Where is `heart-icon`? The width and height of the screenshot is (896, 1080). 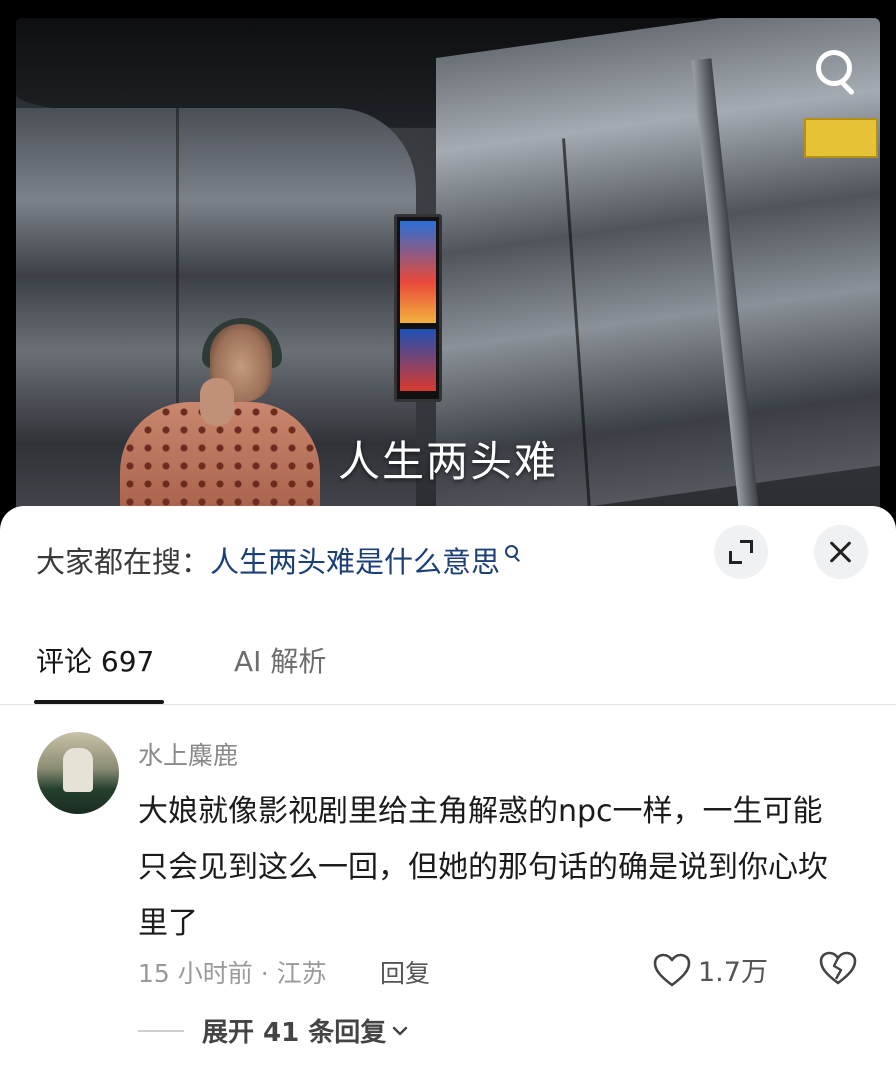
heart-icon is located at coordinates (672, 969).